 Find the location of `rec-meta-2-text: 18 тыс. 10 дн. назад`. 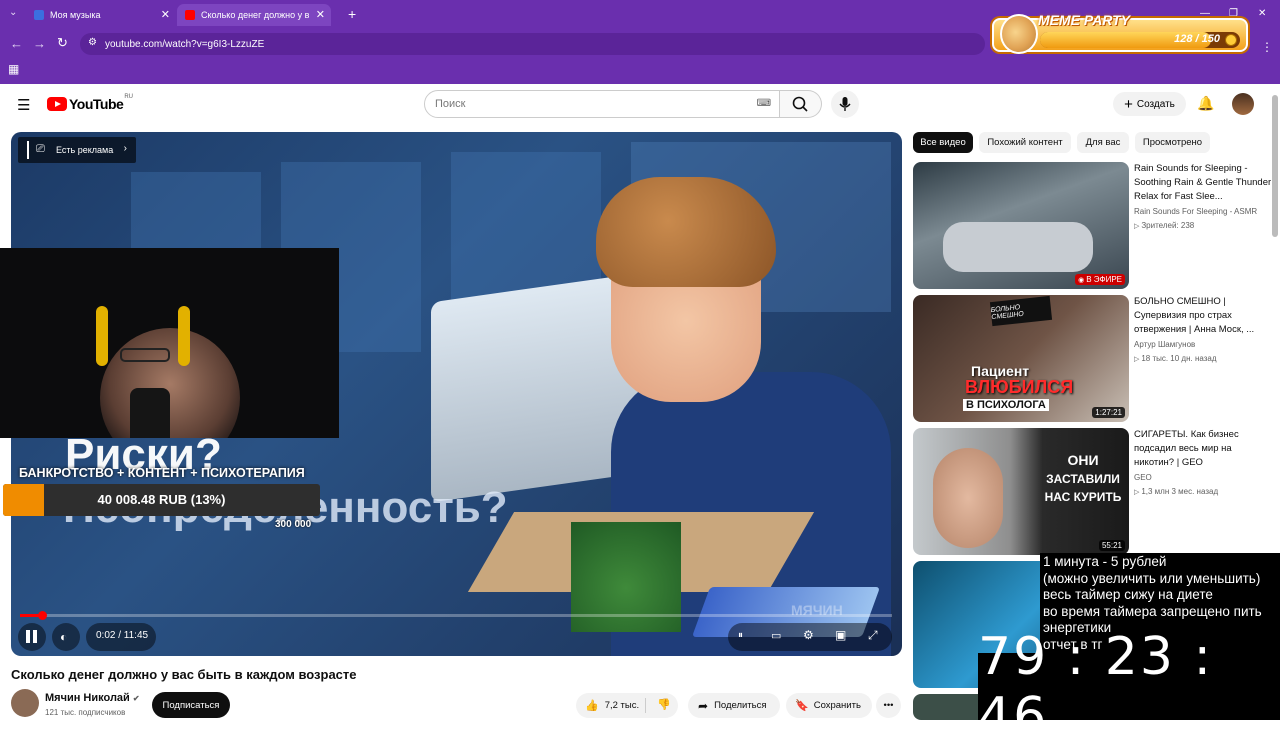

rec-meta-2-text: 18 тыс. 10 дн. назад is located at coordinates (1179, 358).